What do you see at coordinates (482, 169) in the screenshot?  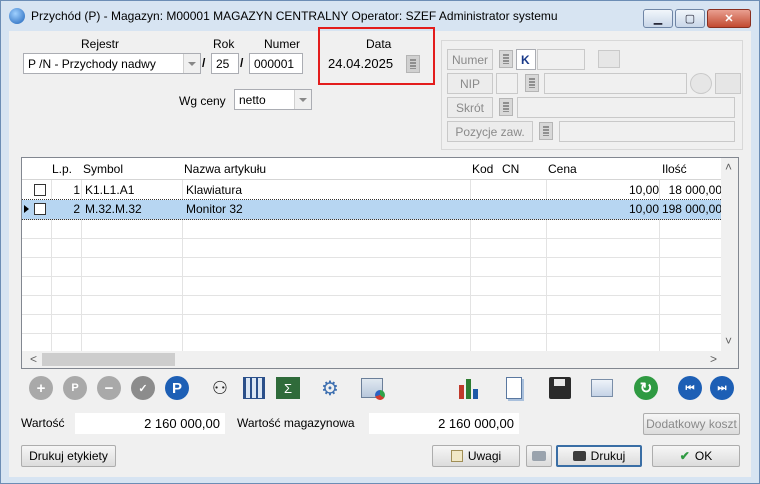 I see `column-header: Kod` at bounding box center [482, 169].